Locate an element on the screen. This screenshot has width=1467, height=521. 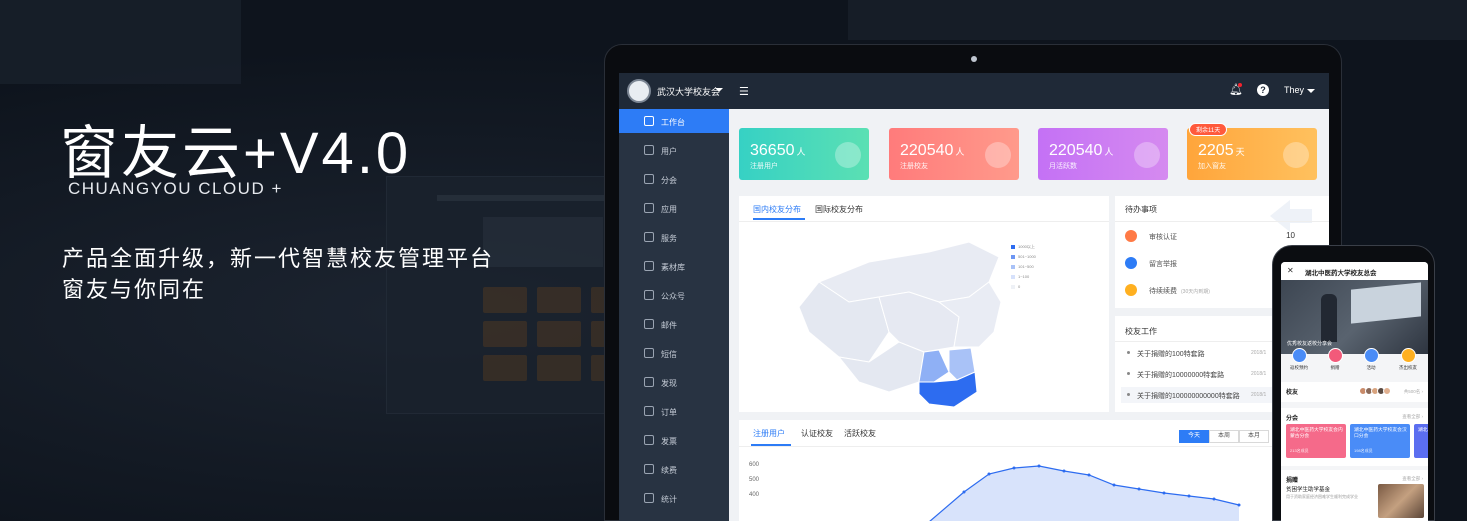
sidebar-item: 邮件 is located at coordinates (674, 324).